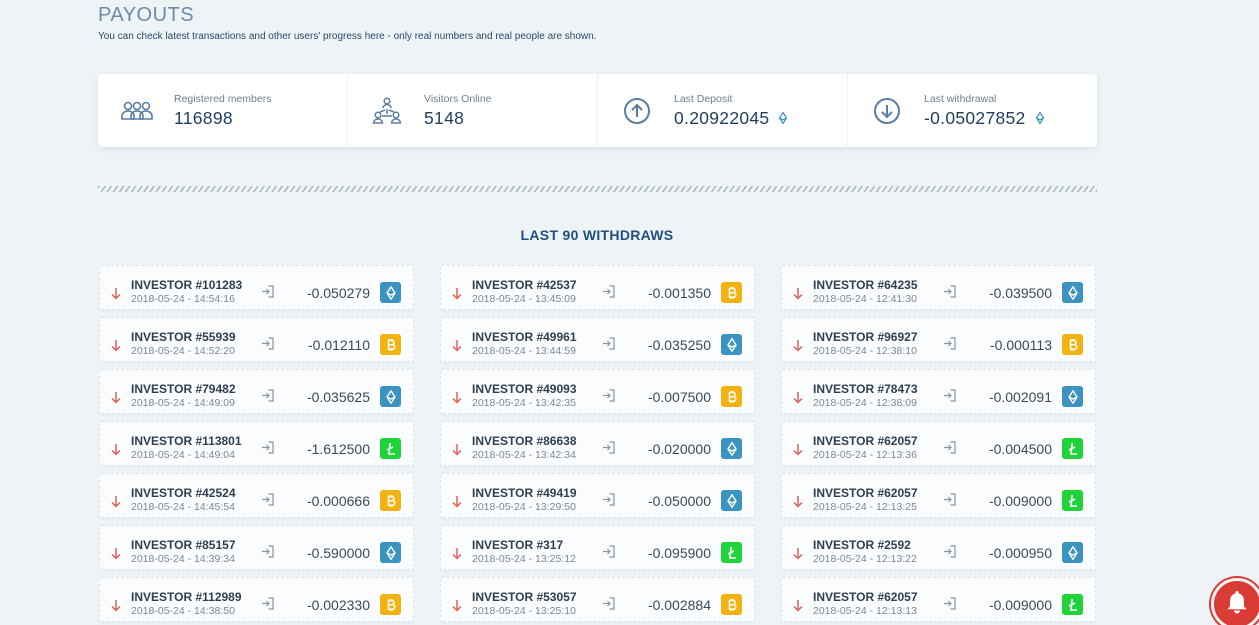 The width and height of the screenshot is (1259, 625). I want to click on stat-value: 0.20922045, so click(731, 118).